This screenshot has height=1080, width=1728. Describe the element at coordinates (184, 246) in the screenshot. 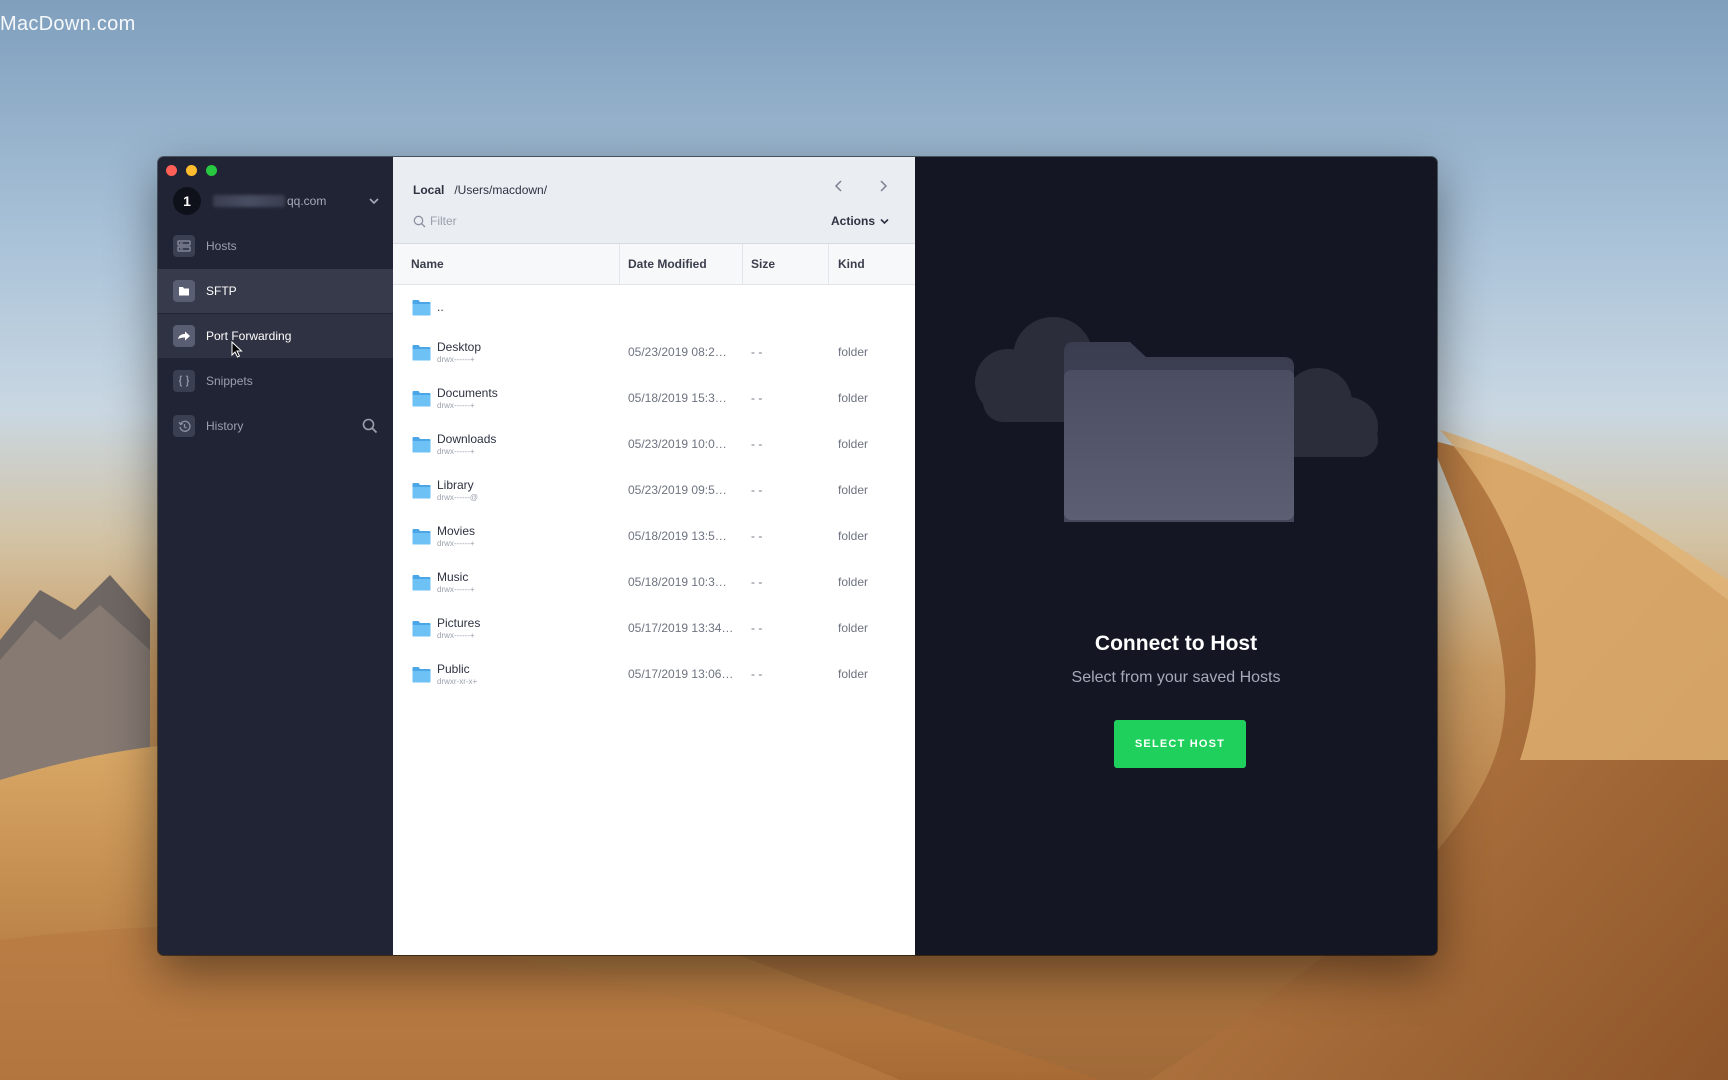

I see `hosts-icon` at that location.